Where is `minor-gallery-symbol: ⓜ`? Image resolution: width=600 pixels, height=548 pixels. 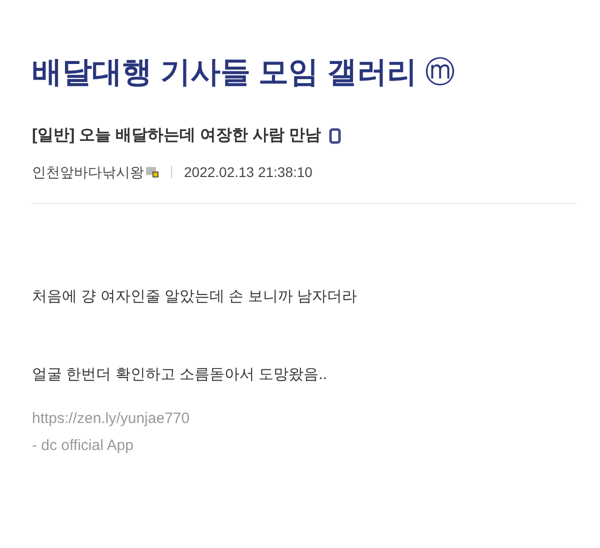
minor-gallery-symbol: ⓜ is located at coordinates (440, 73).